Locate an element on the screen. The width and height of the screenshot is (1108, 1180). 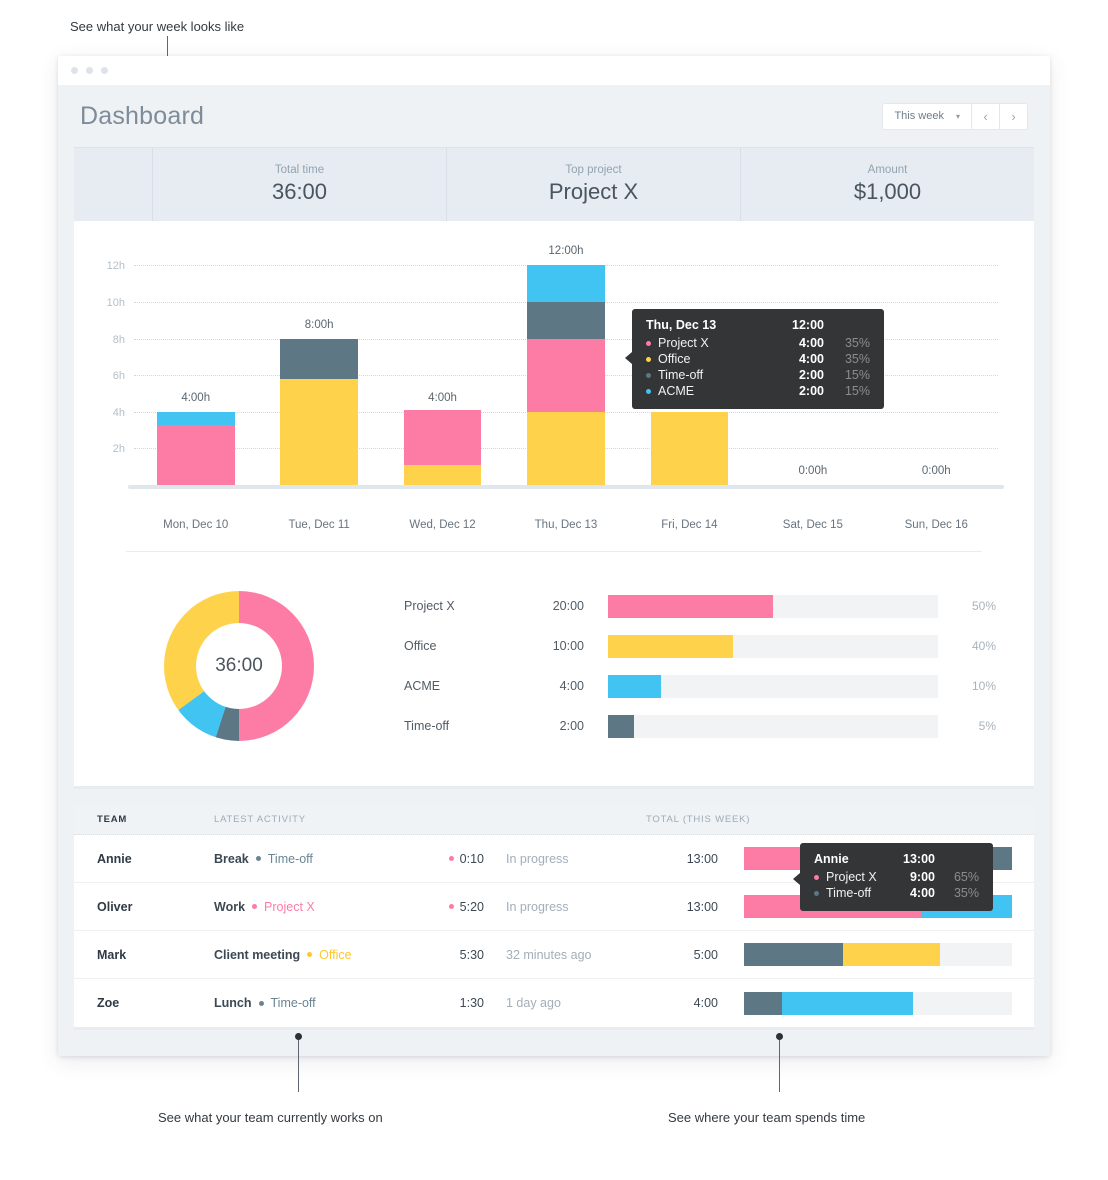
date-range-selector: This week ▾ is located at coordinates (927, 116).